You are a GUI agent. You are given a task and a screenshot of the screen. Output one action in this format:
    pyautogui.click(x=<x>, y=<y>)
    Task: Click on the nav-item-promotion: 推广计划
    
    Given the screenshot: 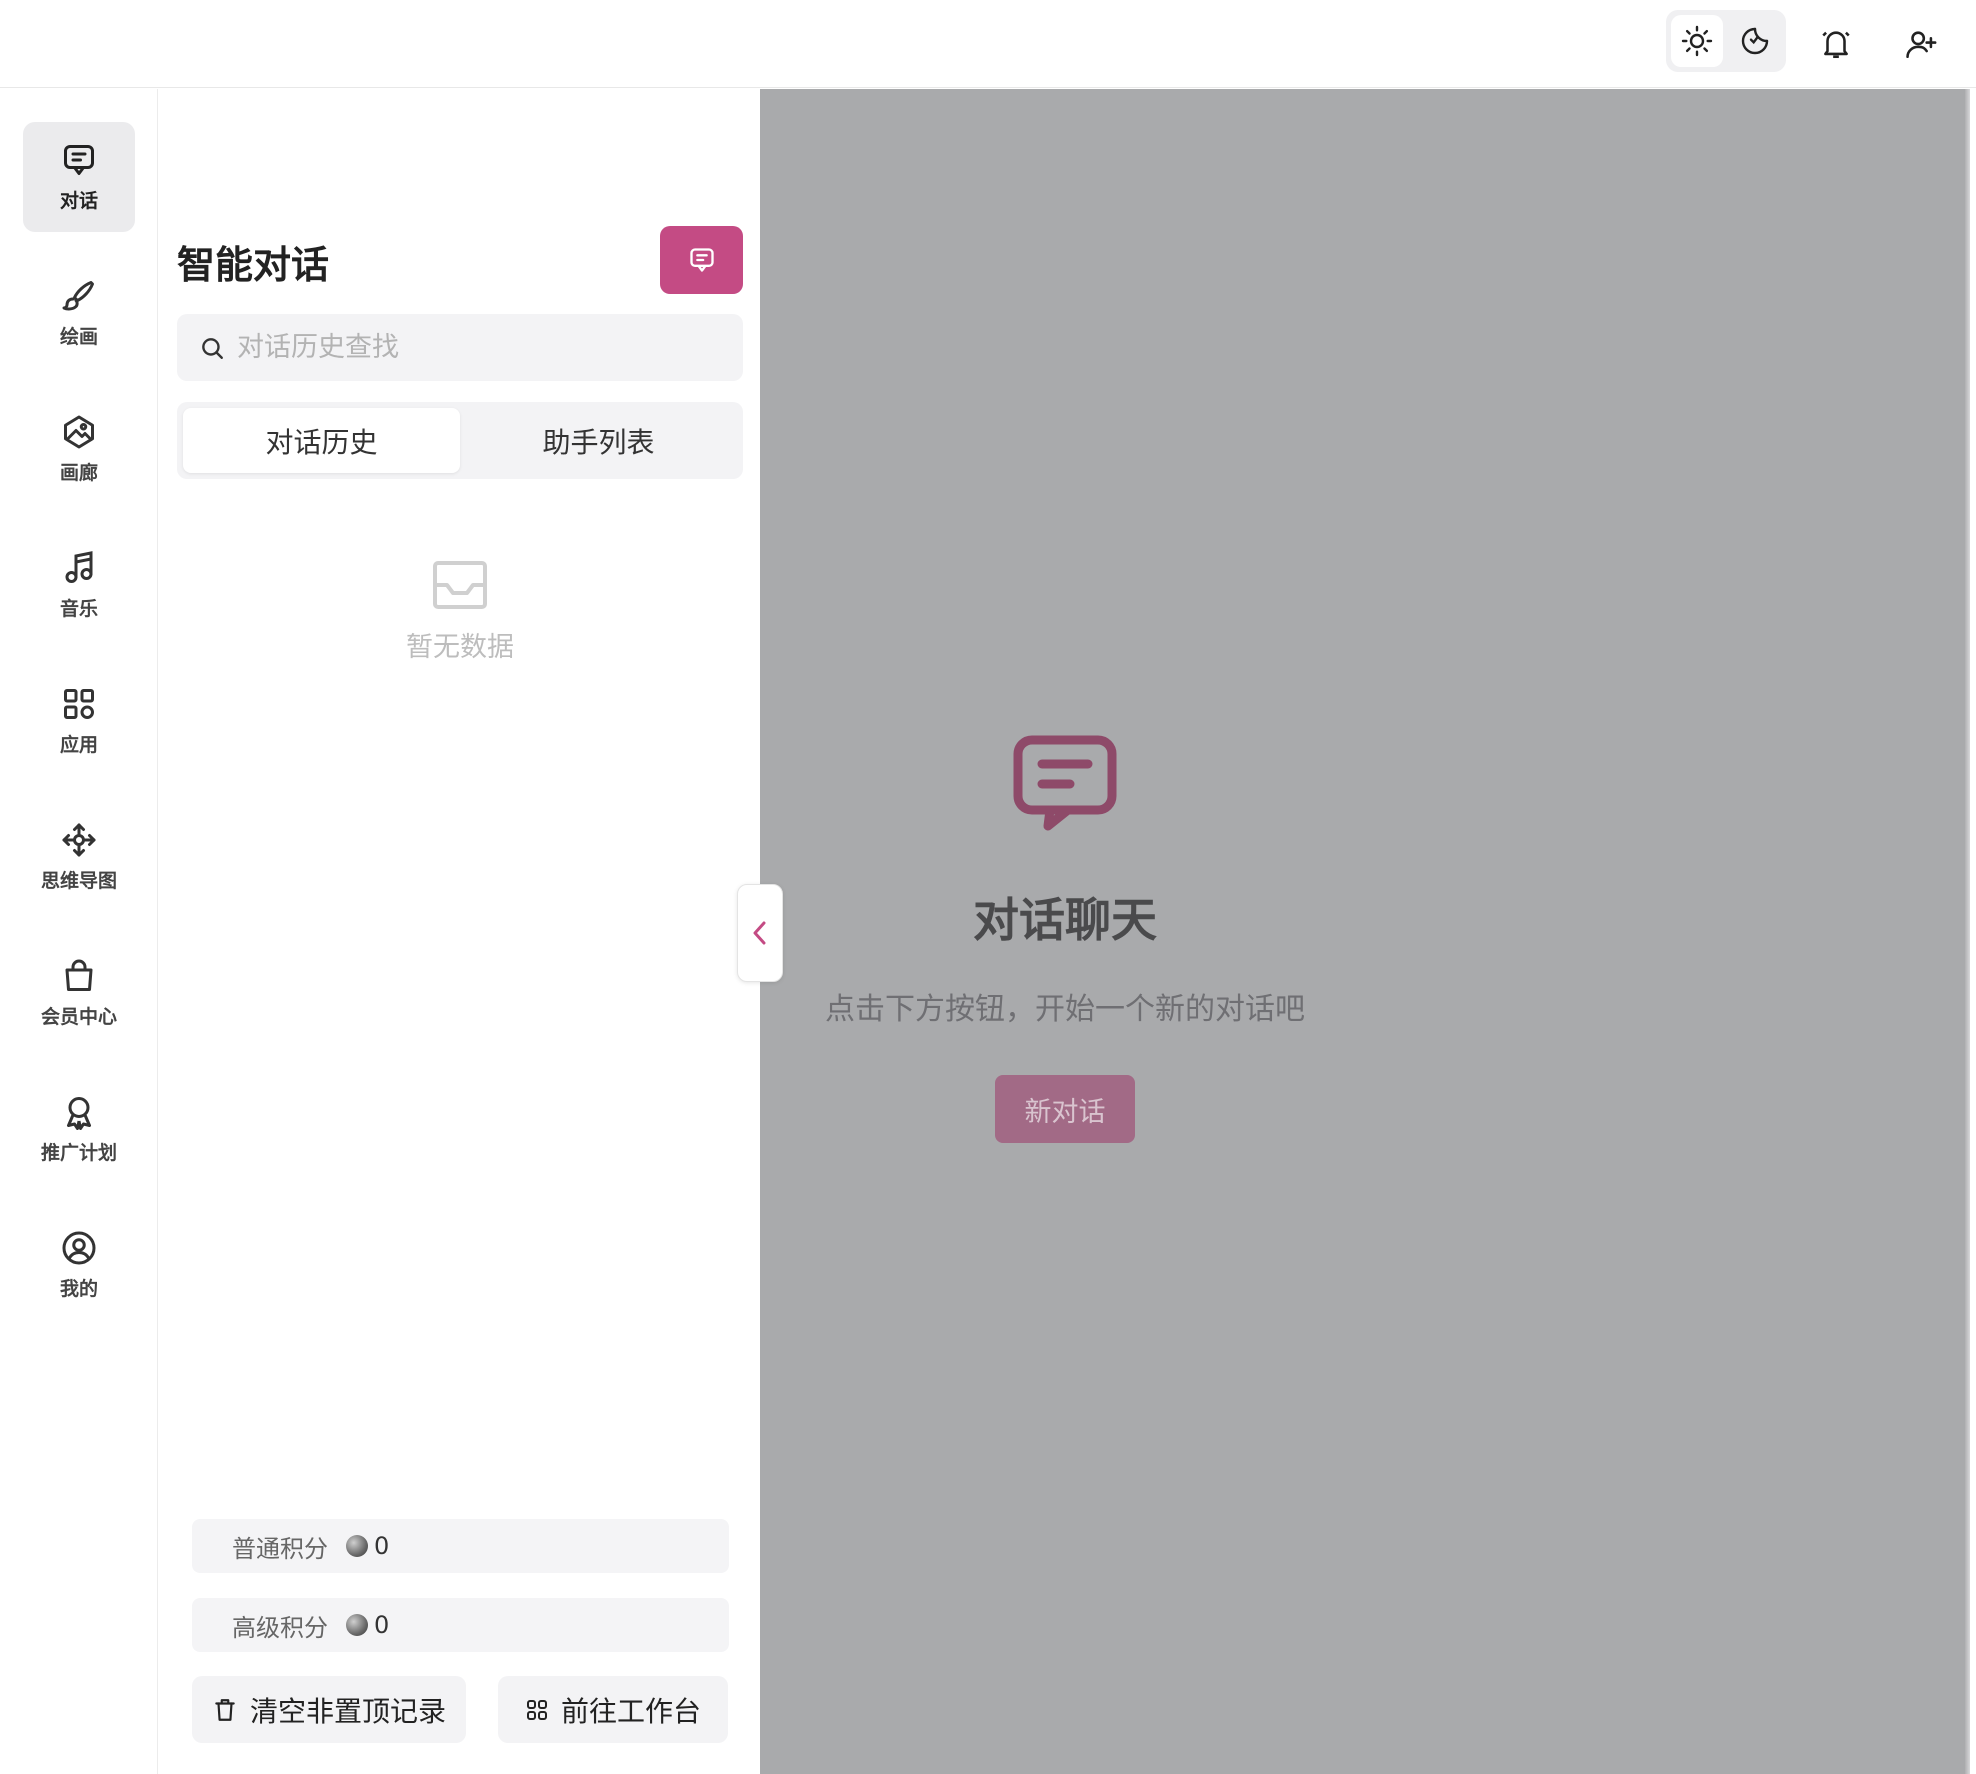 What is the action you would take?
    pyautogui.click(x=79, y=1129)
    